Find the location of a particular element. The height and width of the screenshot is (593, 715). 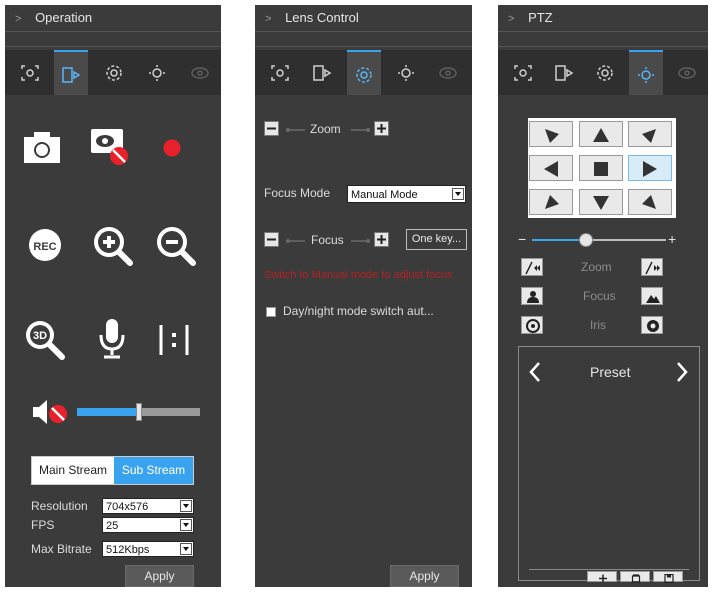

volume-slider is located at coordinates (138, 412).